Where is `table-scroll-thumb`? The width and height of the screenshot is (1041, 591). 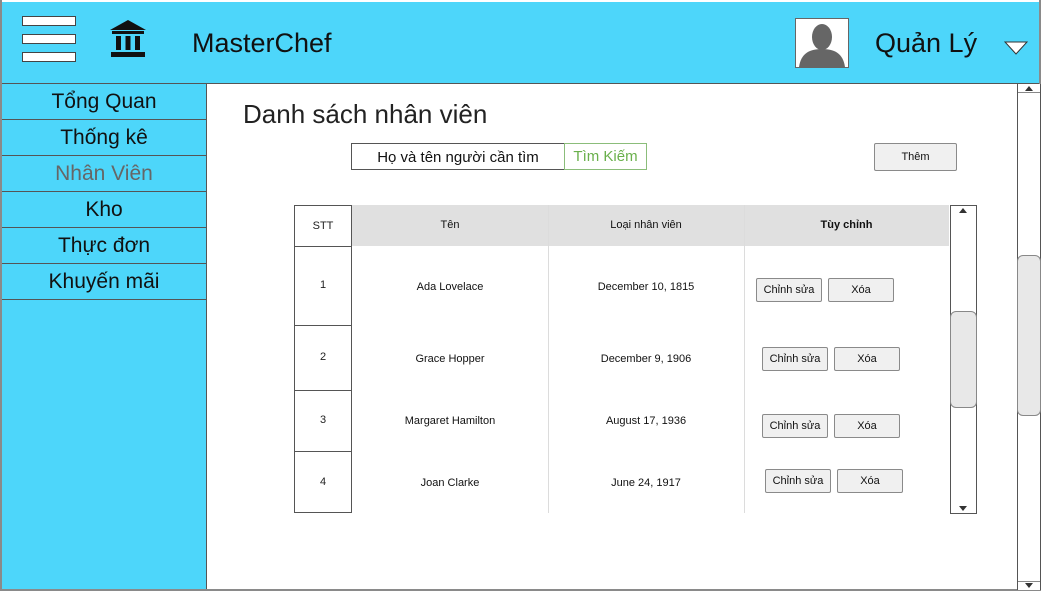
table-scroll-thumb is located at coordinates (963, 359).